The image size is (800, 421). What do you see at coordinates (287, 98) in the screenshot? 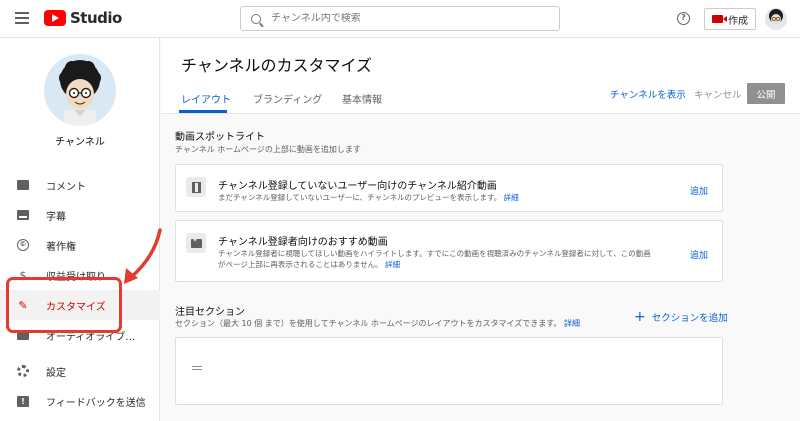
I see `tab-branding: ブランディング` at bounding box center [287, 98].